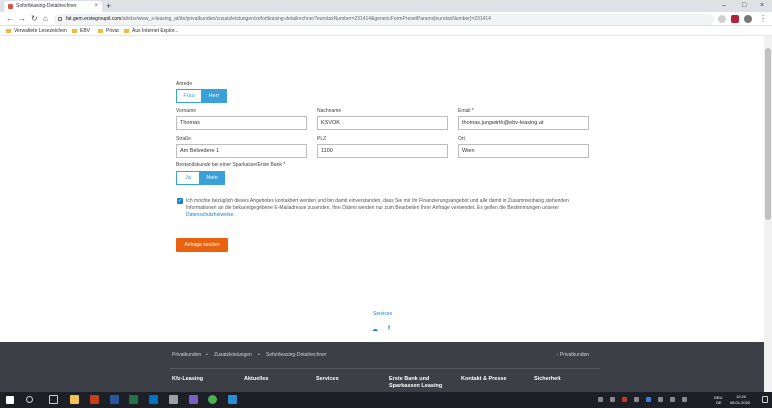 The width and height of the screenshot is (772, 408). What do you see at coordinates (748, 19) in the screenshot?
I see `profile-avatar` at bounding box center [748, 19].